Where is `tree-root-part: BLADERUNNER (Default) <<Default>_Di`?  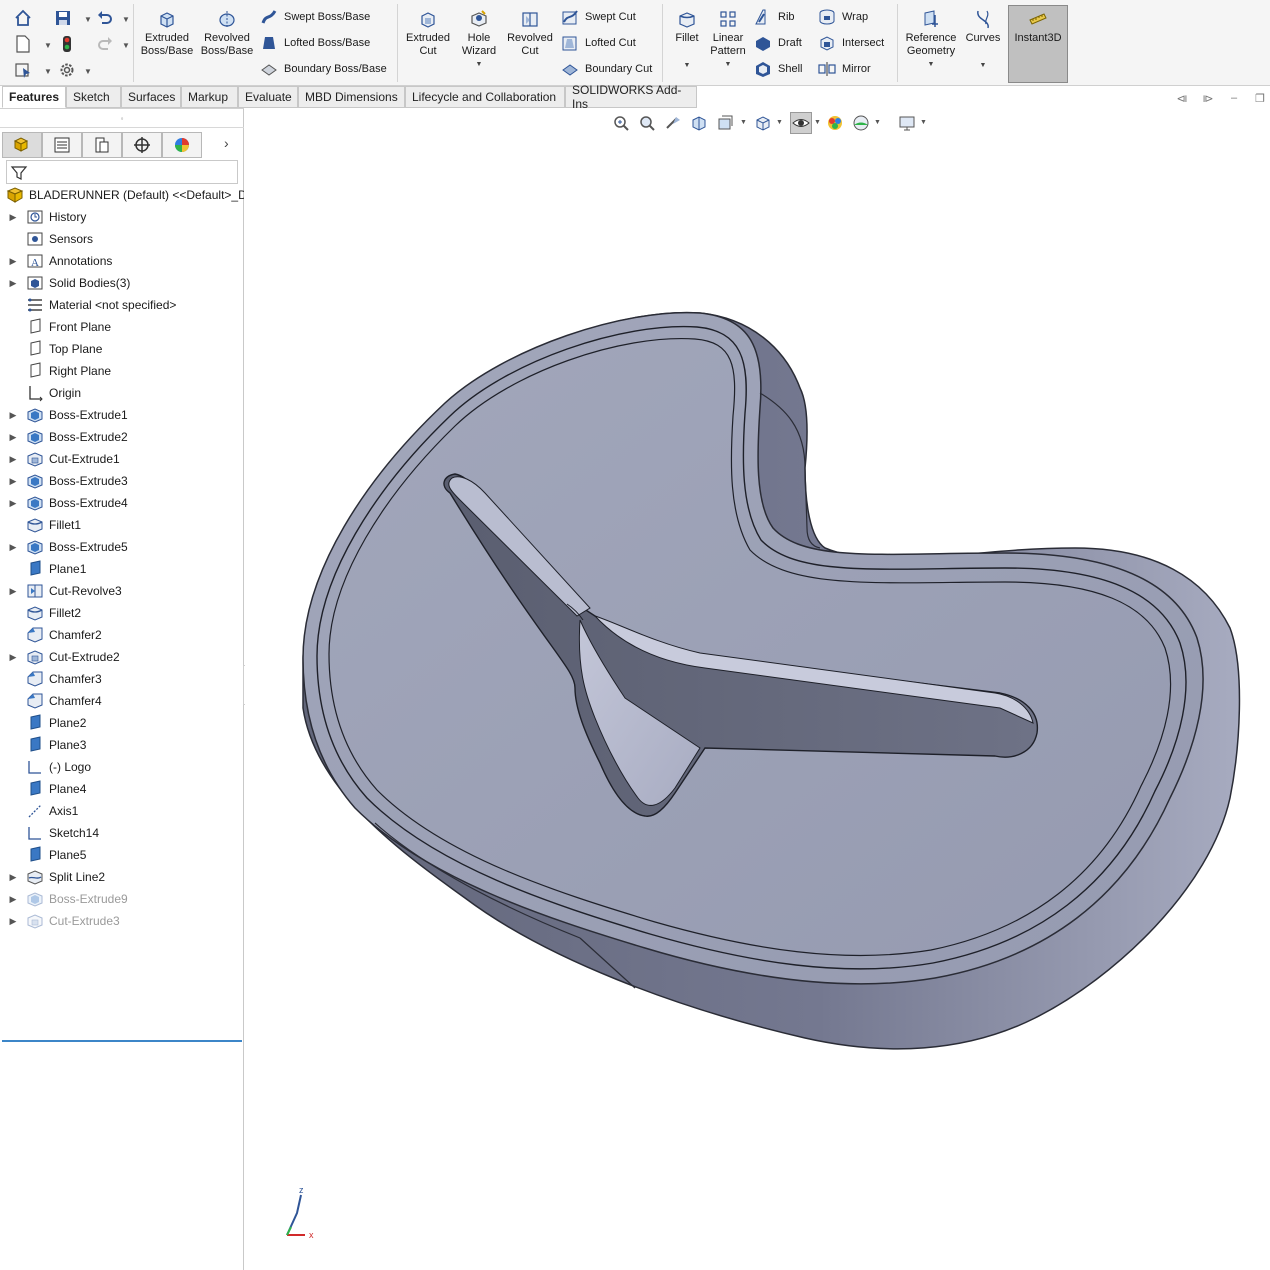
tree-root-part: BLADERUNNER (Default) <<Default>_Di is located at coordinates (122, 195).